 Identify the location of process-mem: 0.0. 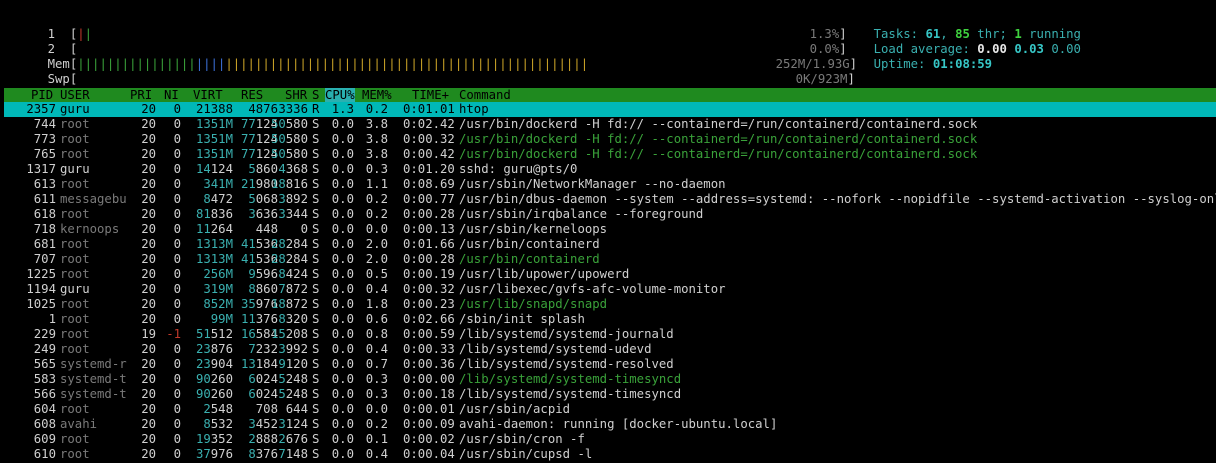
(376, 229).